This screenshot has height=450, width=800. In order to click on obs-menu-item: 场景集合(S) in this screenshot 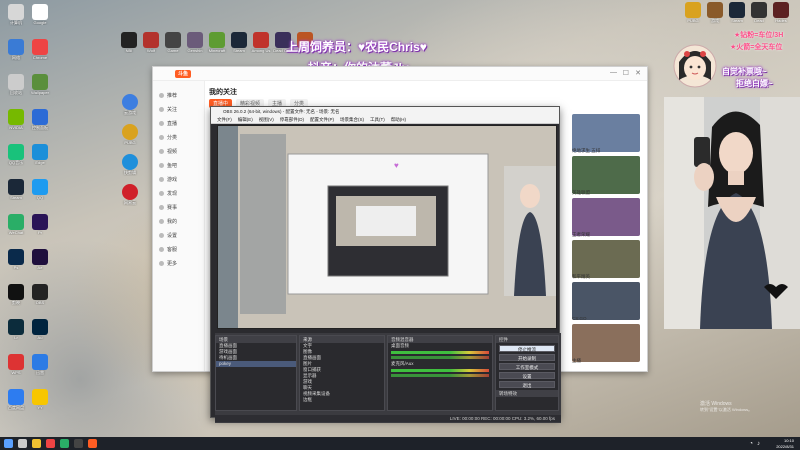, I will do `click(352, 119)`.